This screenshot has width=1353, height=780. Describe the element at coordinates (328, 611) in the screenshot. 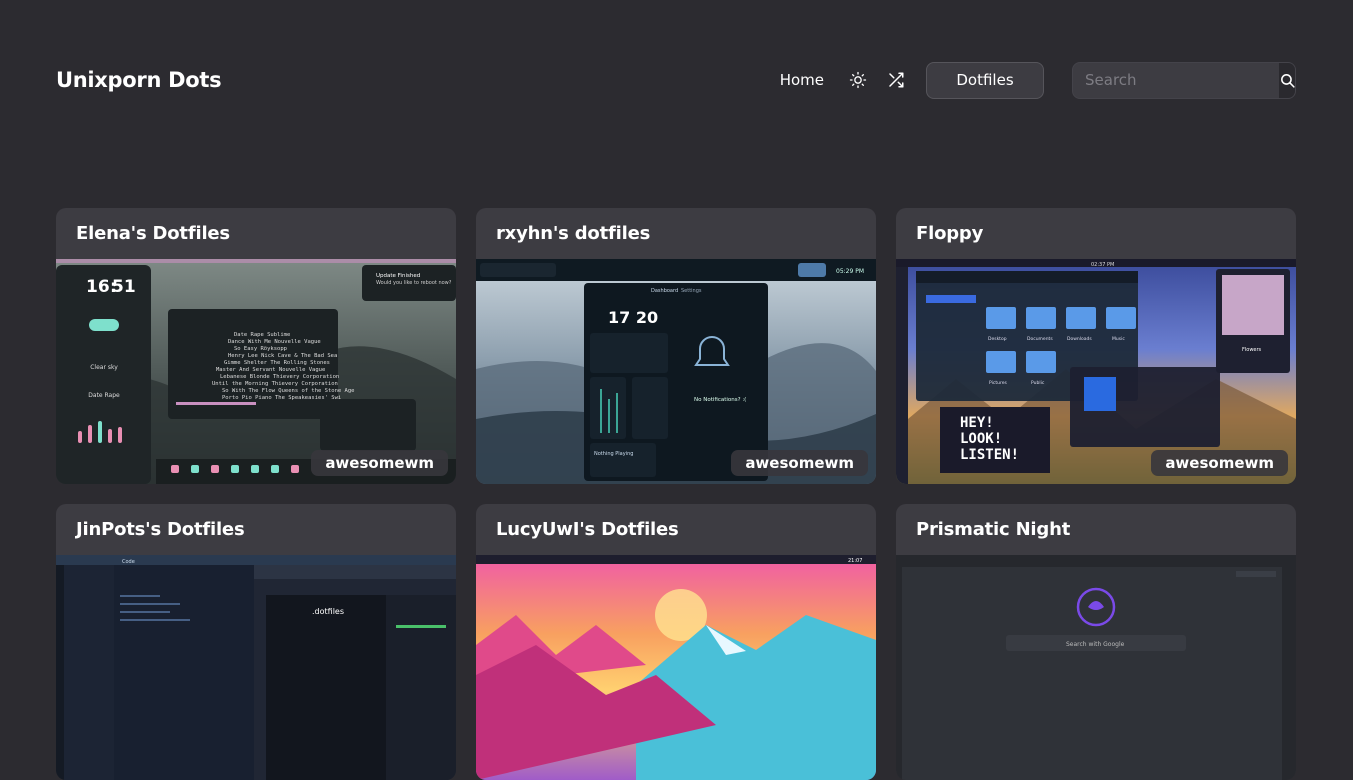

I see `preview-site: .dotfiles` at that location.